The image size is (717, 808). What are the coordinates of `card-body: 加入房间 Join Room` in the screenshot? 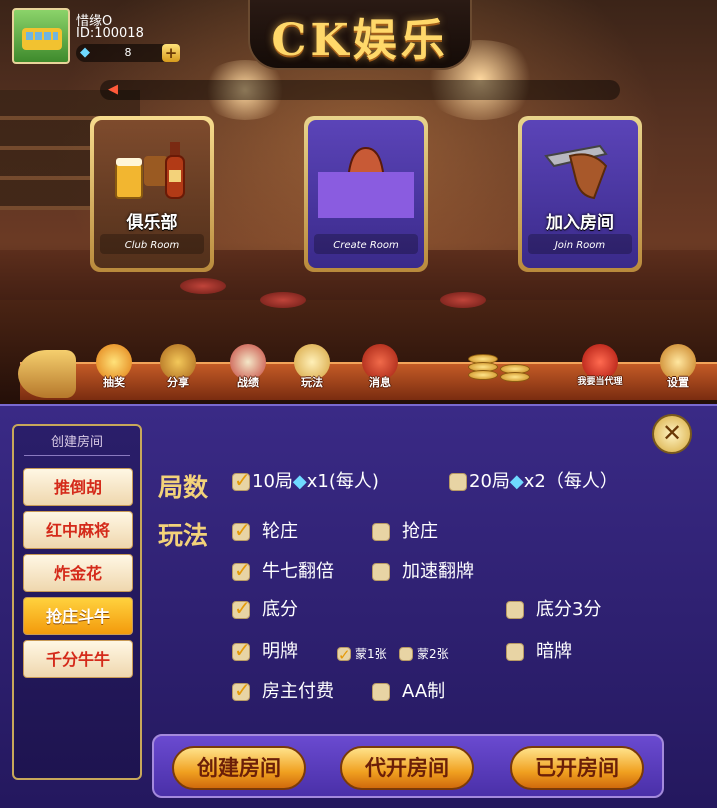 It's located at (580, 194).